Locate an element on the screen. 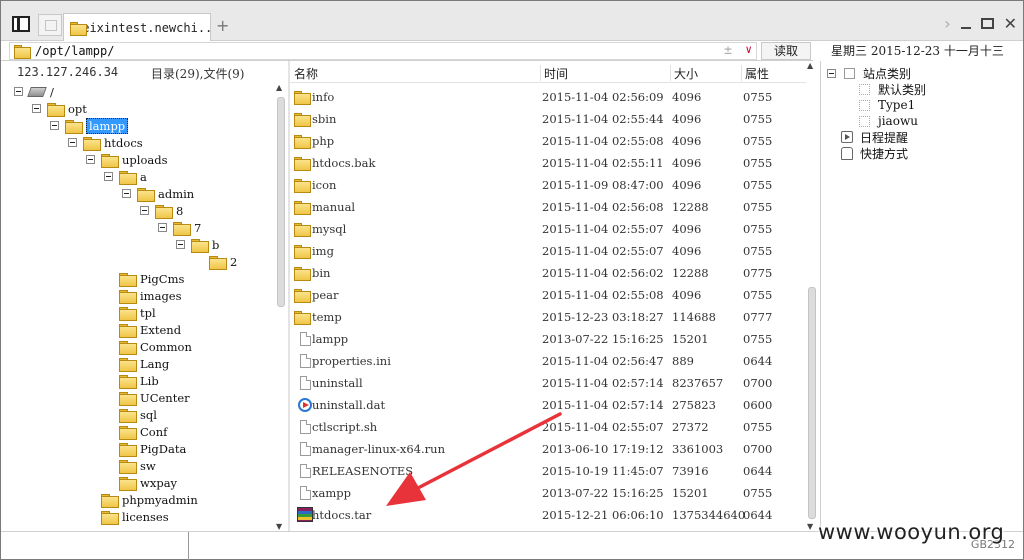 Image resolution: width=1024 pixels, height=560 pixels. file-name: RELEASENOTES is located at coordinates (363, 471).